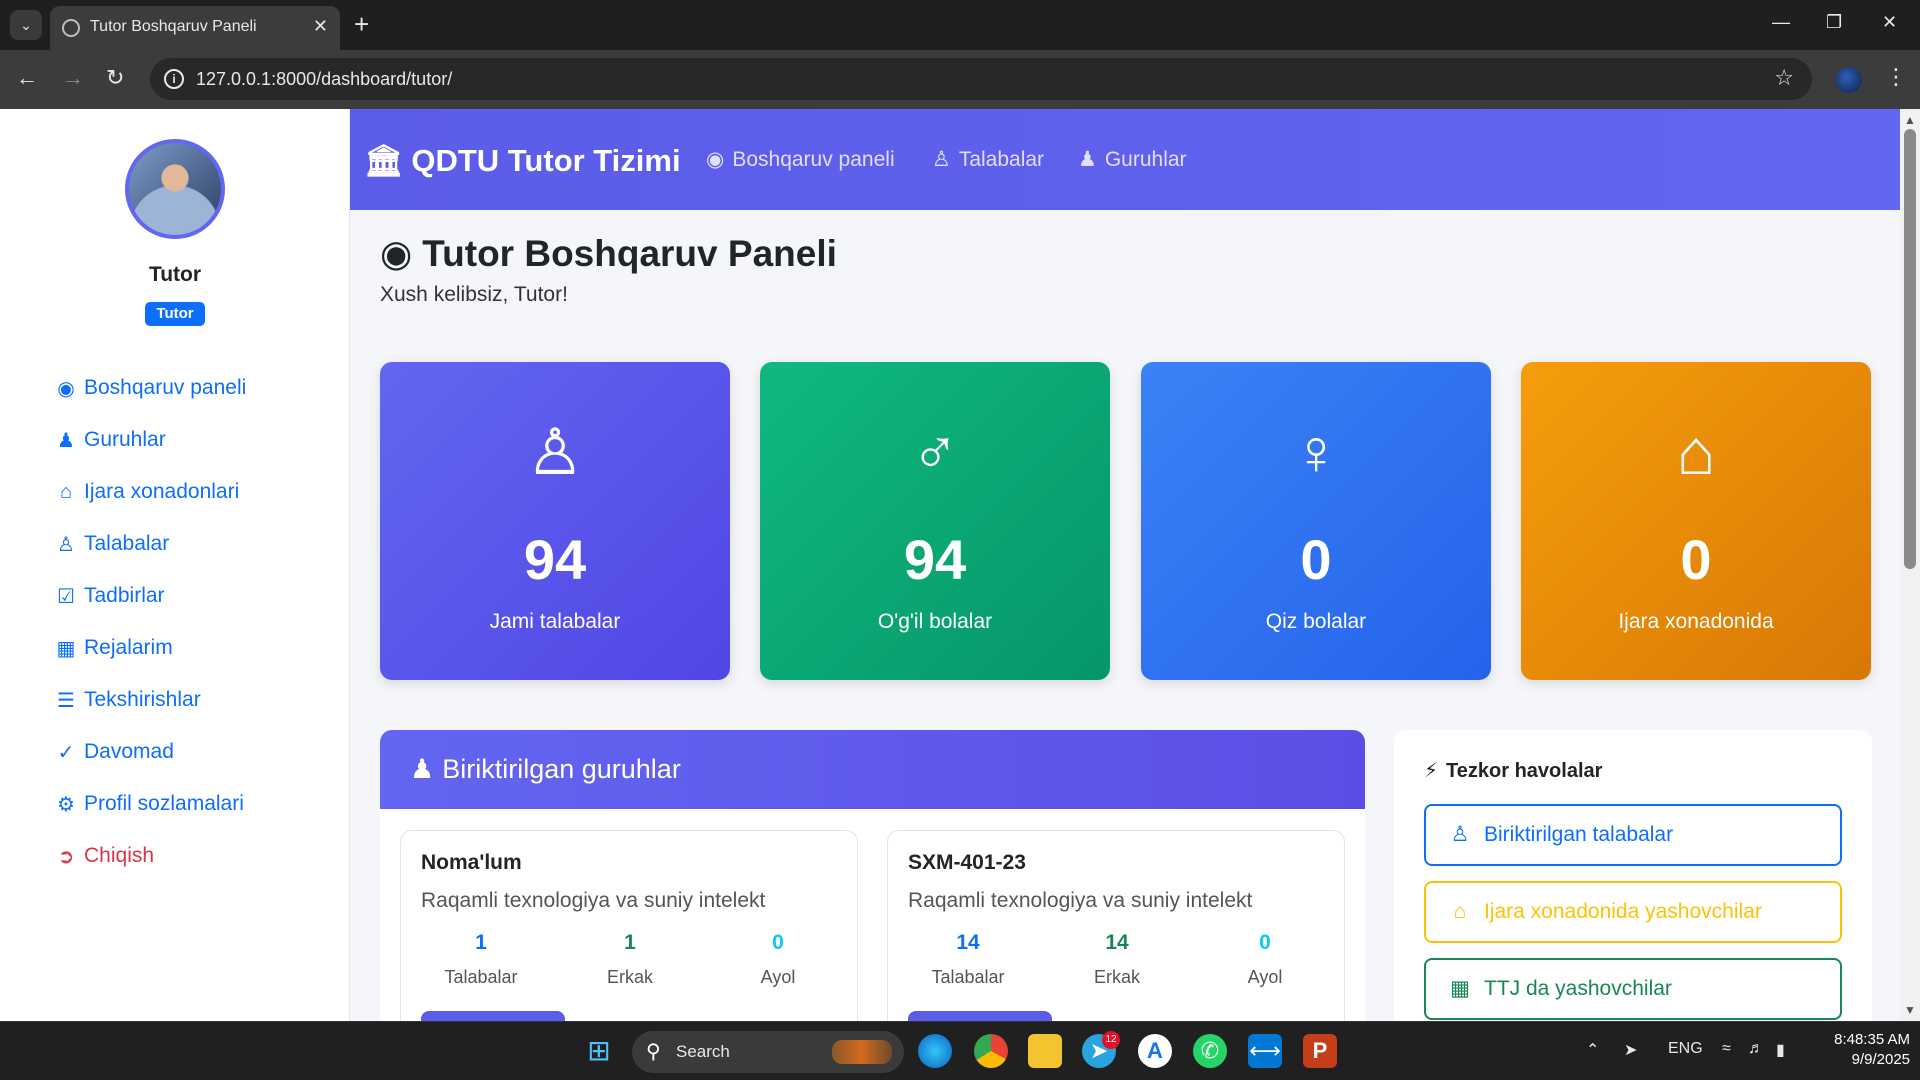 The image size is (1920, 1080). Describe the element at coordinates (128, 647) in the screenshot. I see `sidebar-item-label: Rejalarim` at that location.